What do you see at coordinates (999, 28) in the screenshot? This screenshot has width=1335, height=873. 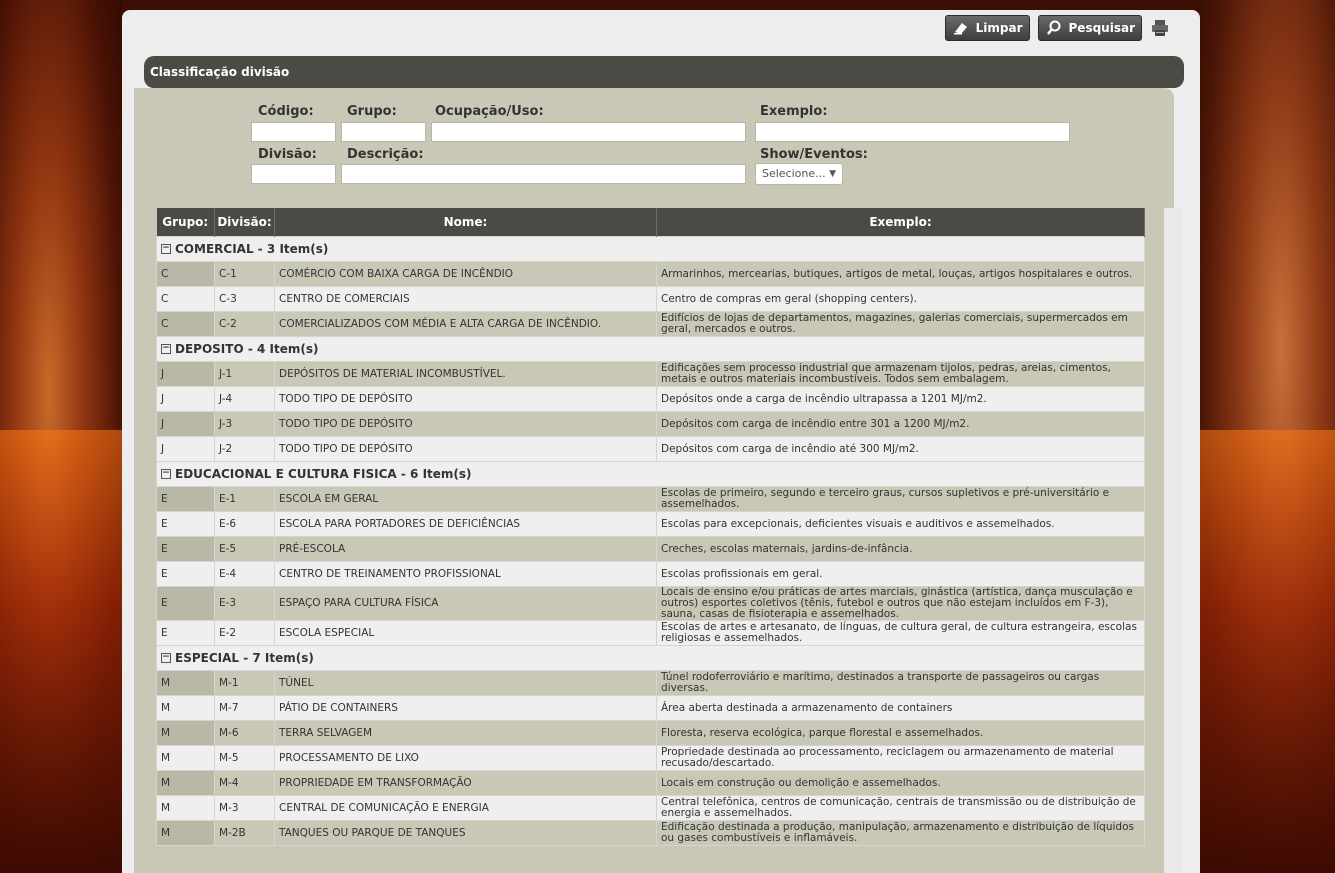 I see `clear-label: Limpar` at bounding box center [999, 28].